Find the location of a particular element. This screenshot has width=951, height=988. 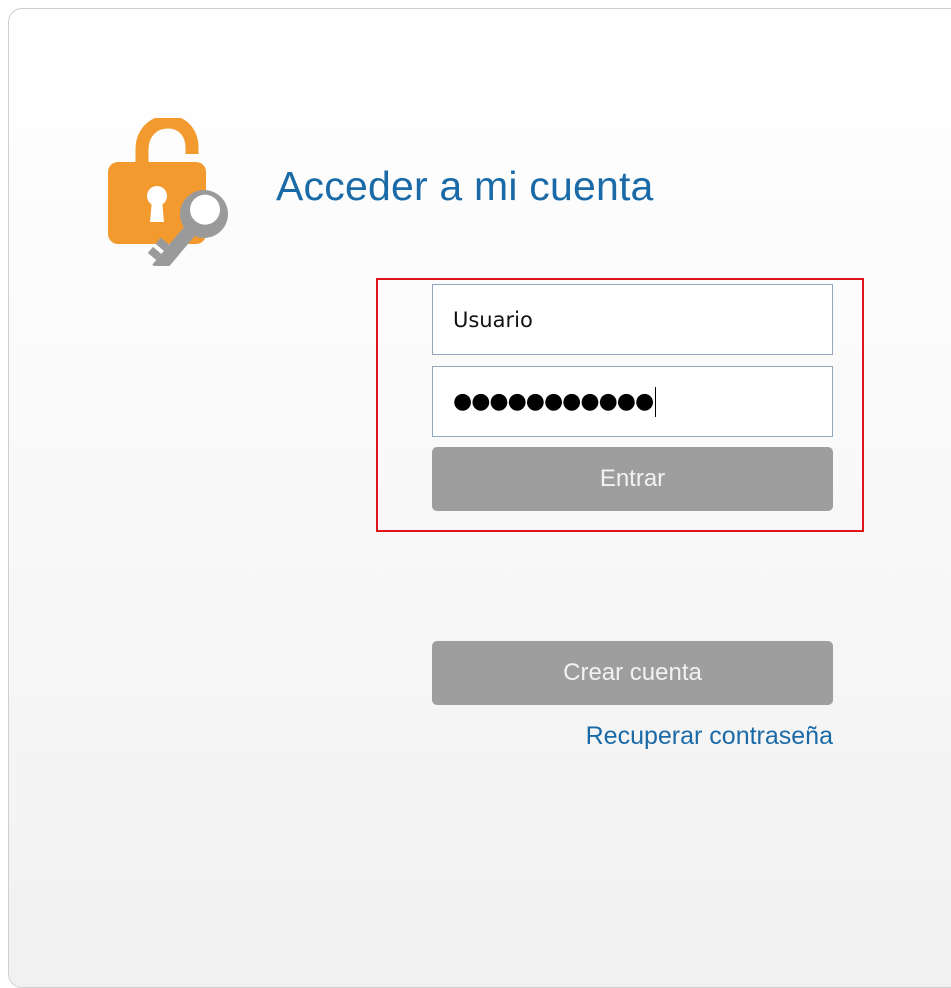

password-field: ●●●●●●●●●●● is located at coordinates (632, 401).